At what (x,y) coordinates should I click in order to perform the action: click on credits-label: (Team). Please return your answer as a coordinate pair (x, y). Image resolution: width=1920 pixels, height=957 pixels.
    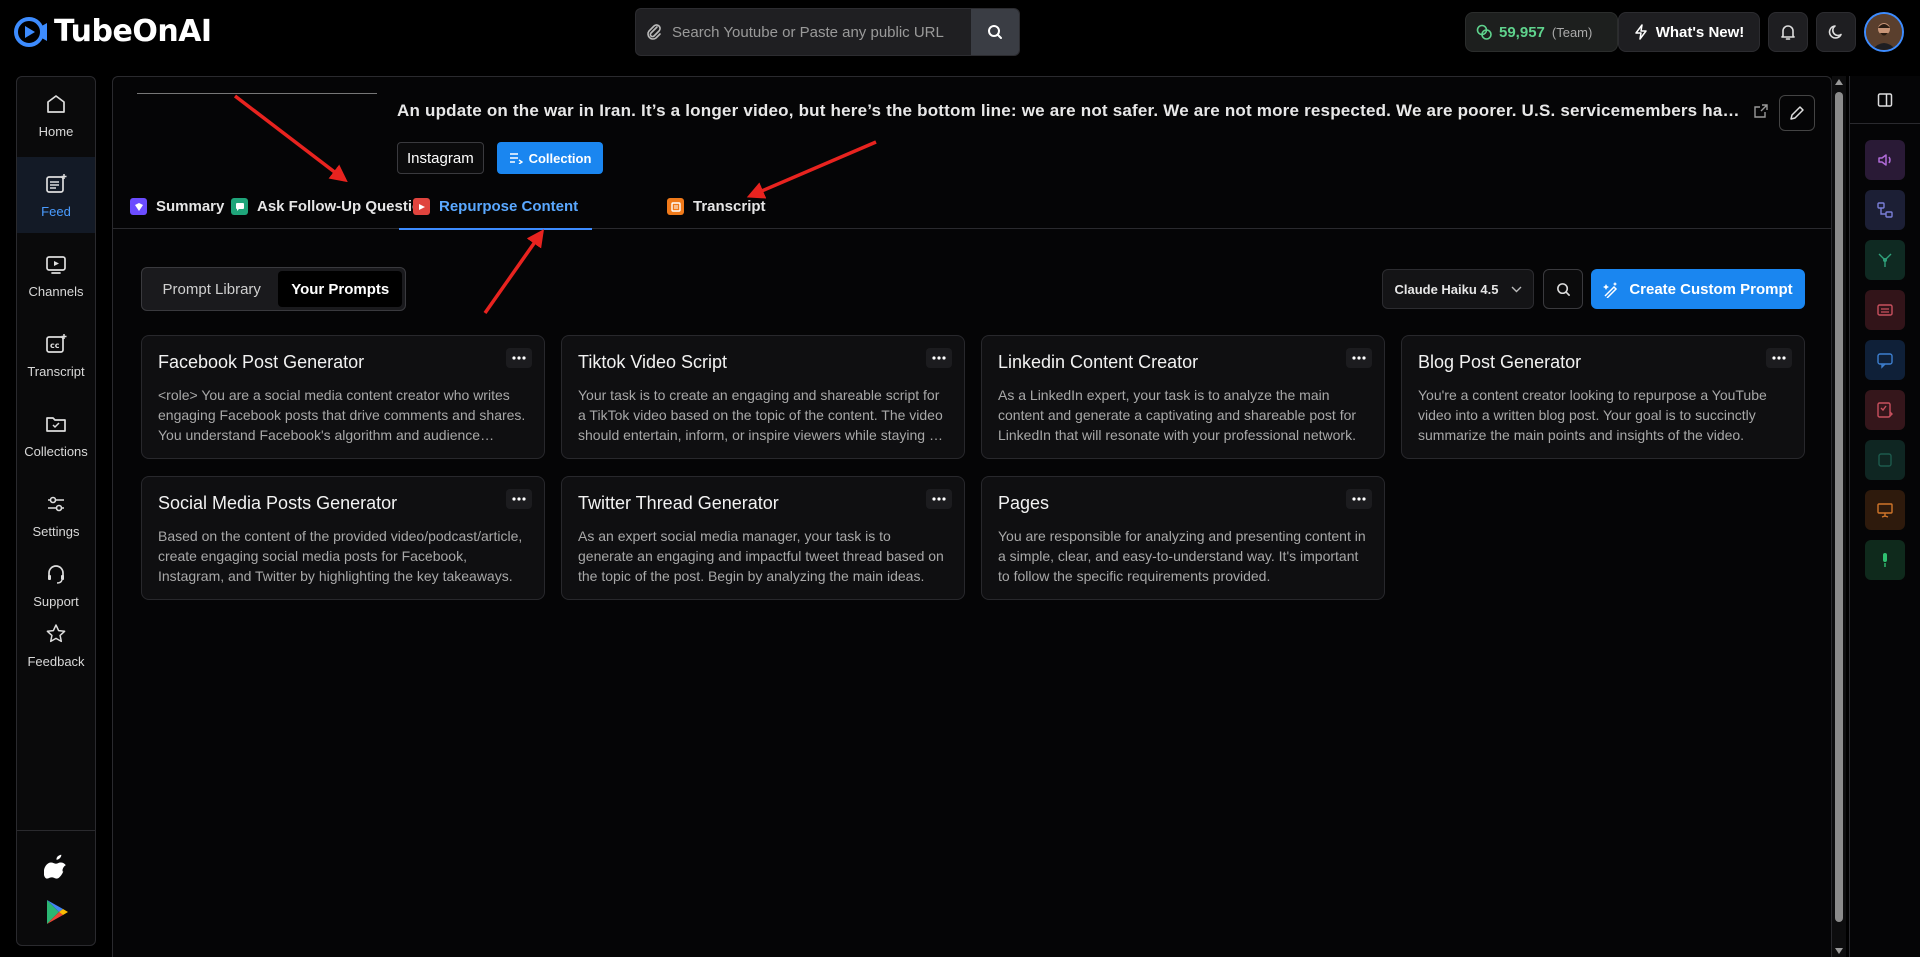
    Looking at the image, I should click on (1572, 32).